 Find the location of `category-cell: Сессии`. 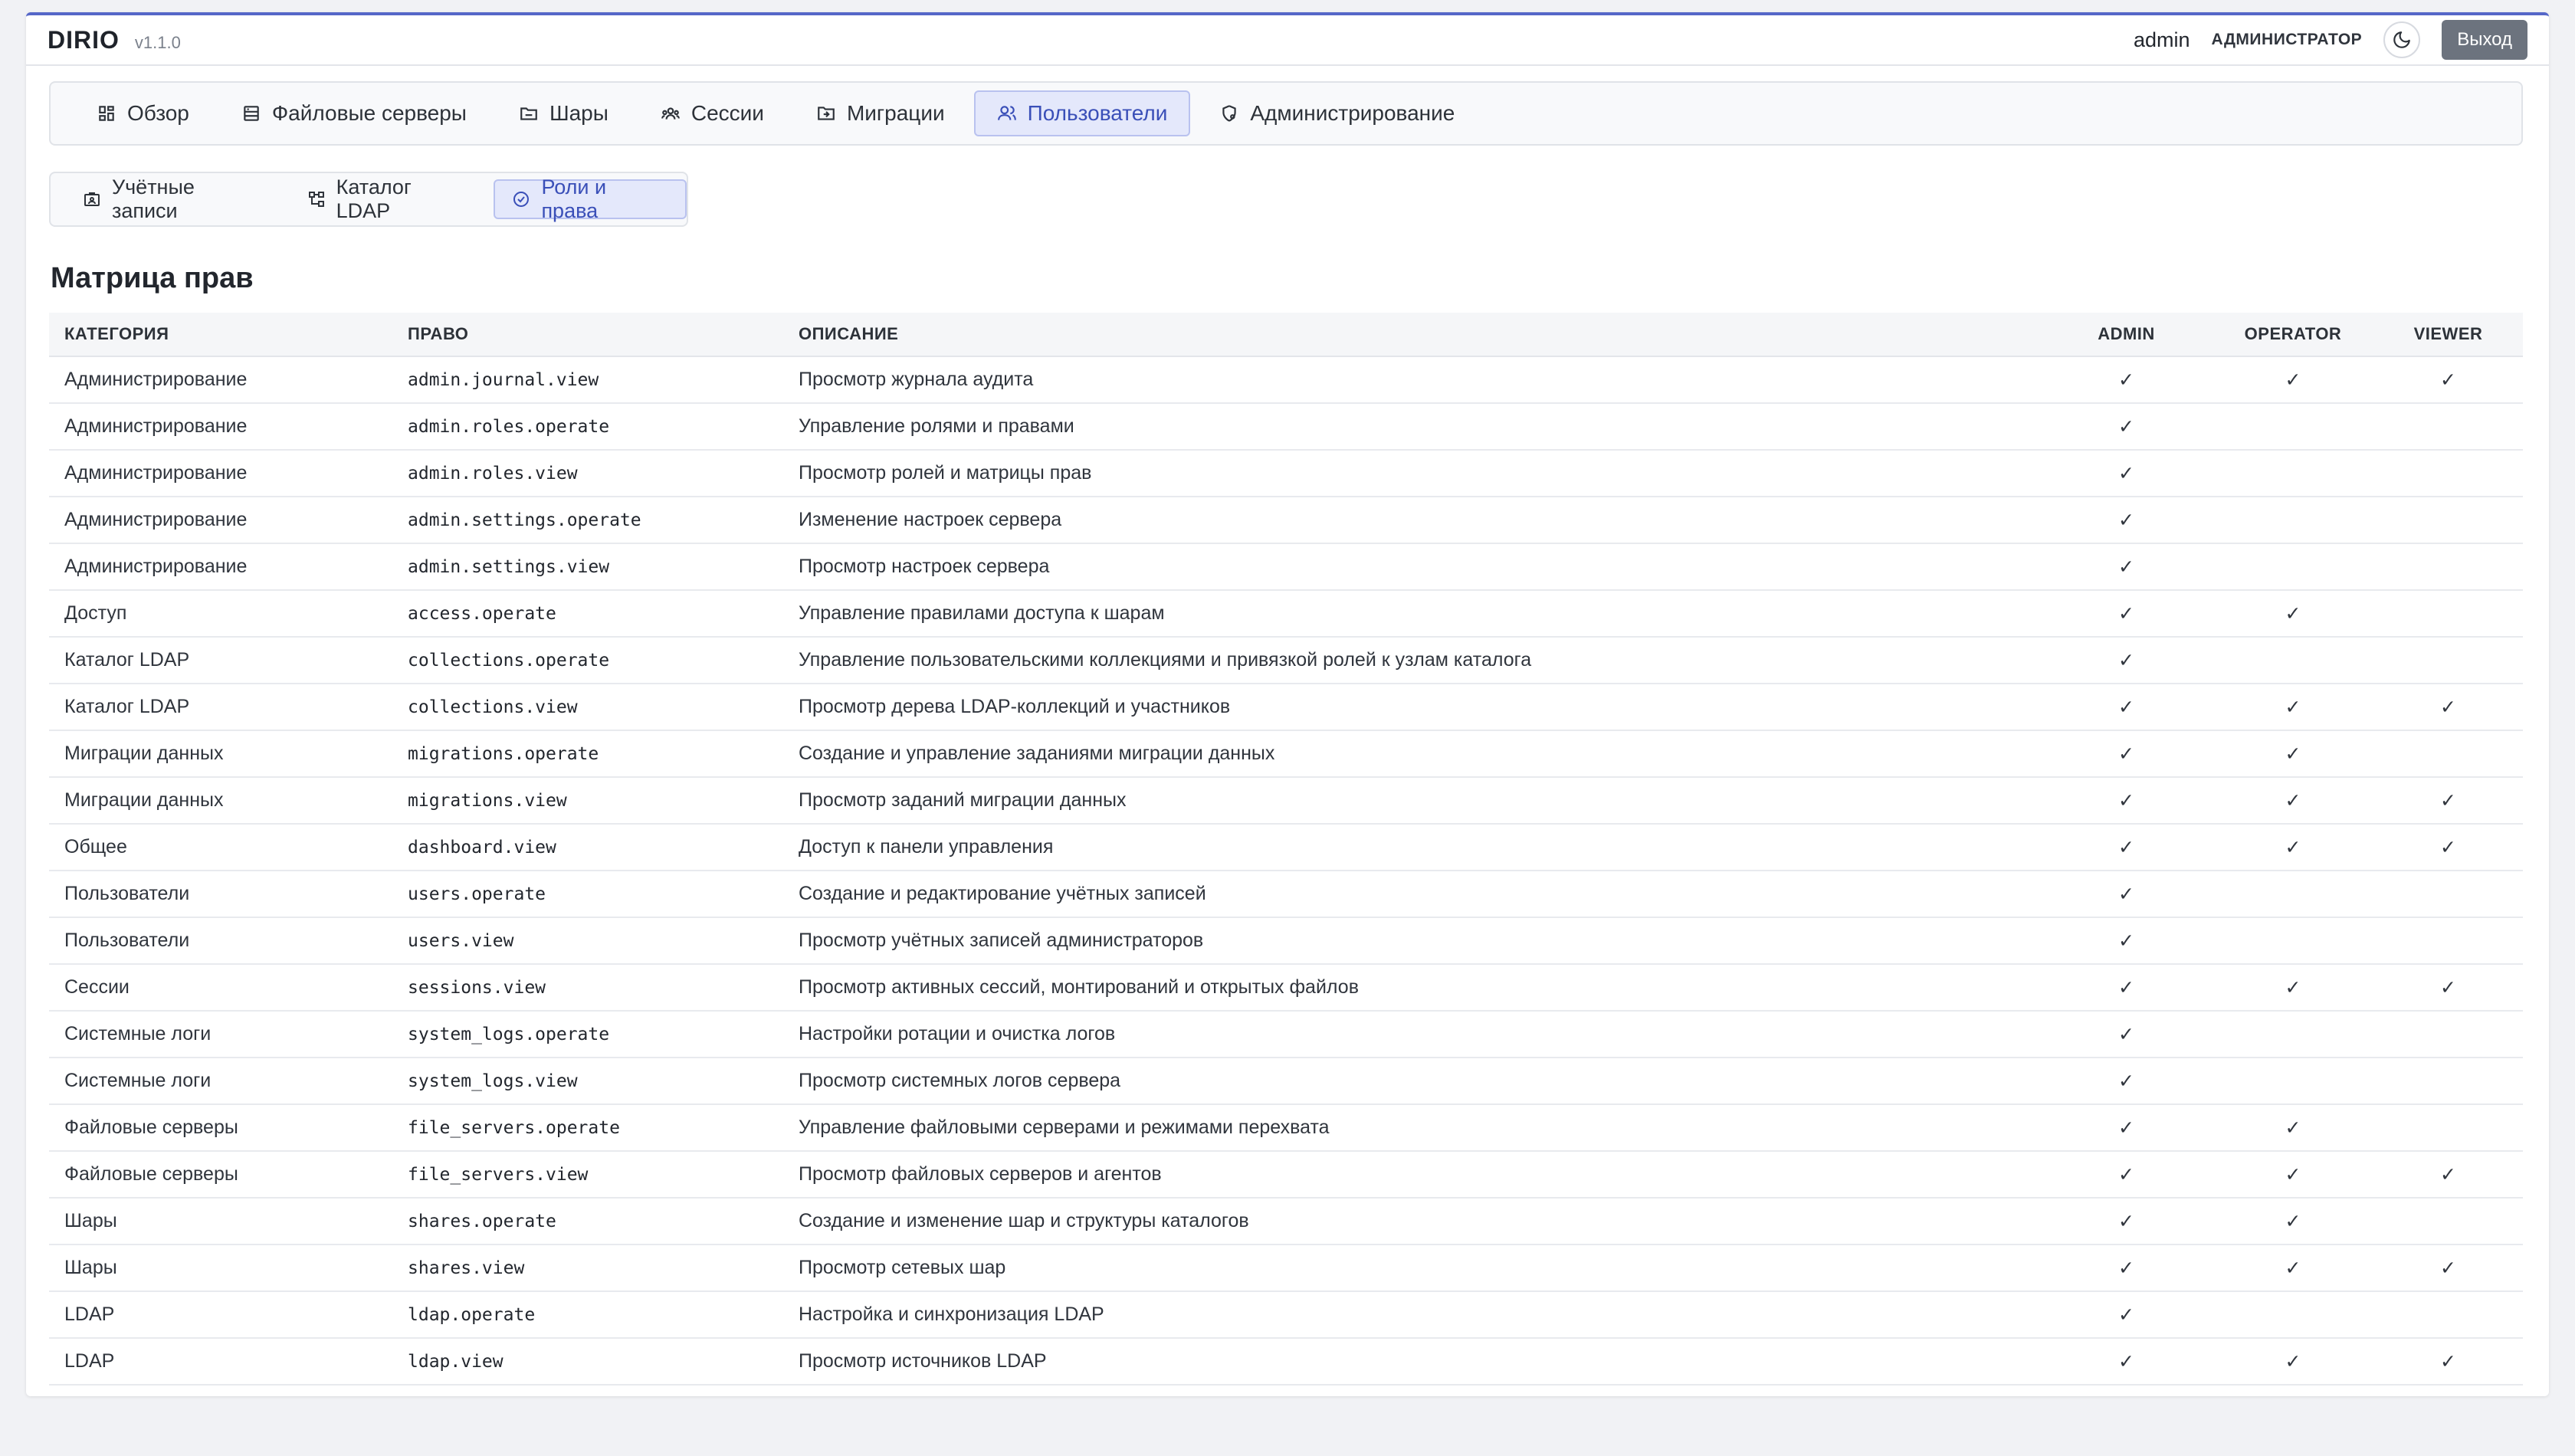

category-cell: Сессии is located at coordinates (221, 988).